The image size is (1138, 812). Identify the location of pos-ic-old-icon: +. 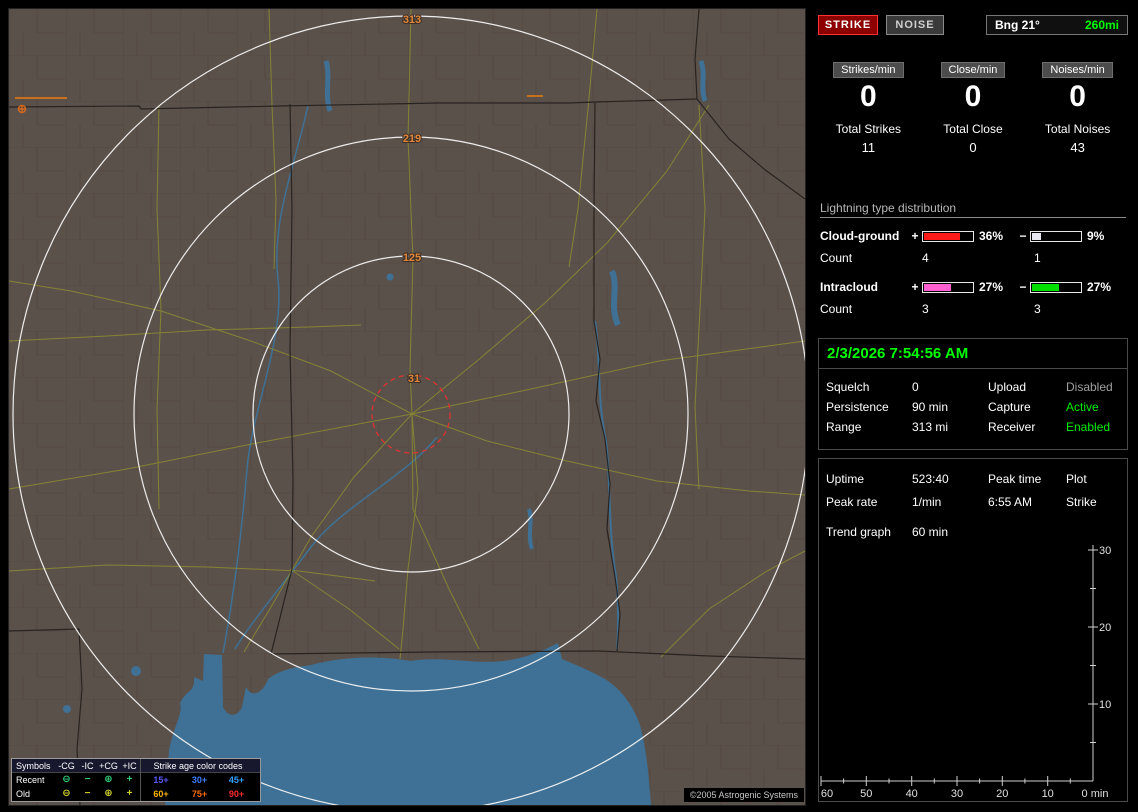
(129, 793).